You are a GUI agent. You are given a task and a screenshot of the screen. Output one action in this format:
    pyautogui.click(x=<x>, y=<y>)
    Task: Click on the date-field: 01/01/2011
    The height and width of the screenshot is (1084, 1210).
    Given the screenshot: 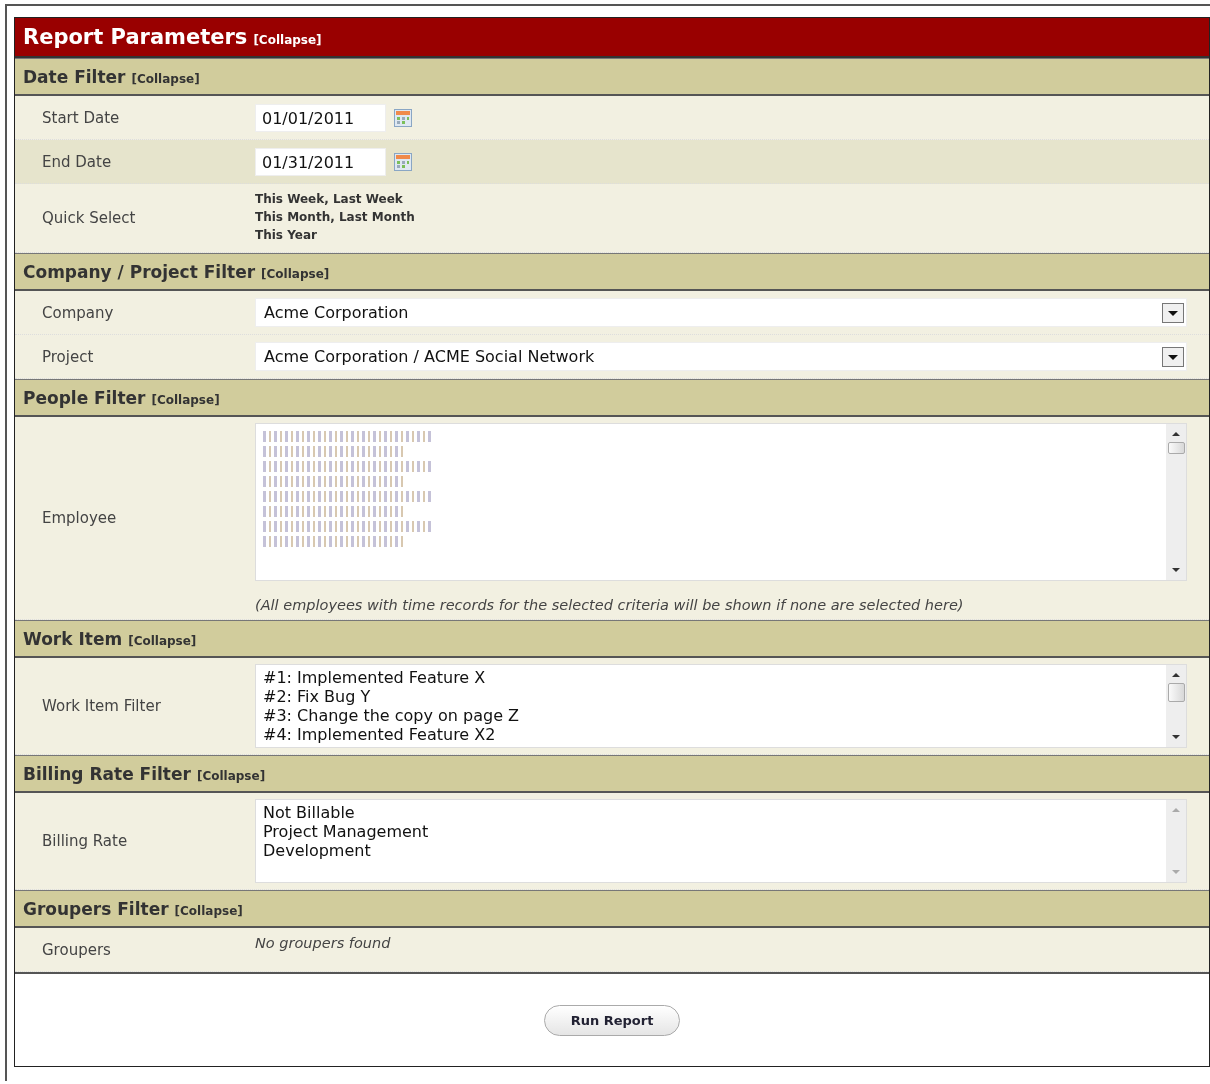 What is the action you would take?
    pyautogui.click(x=320, y=117)
    